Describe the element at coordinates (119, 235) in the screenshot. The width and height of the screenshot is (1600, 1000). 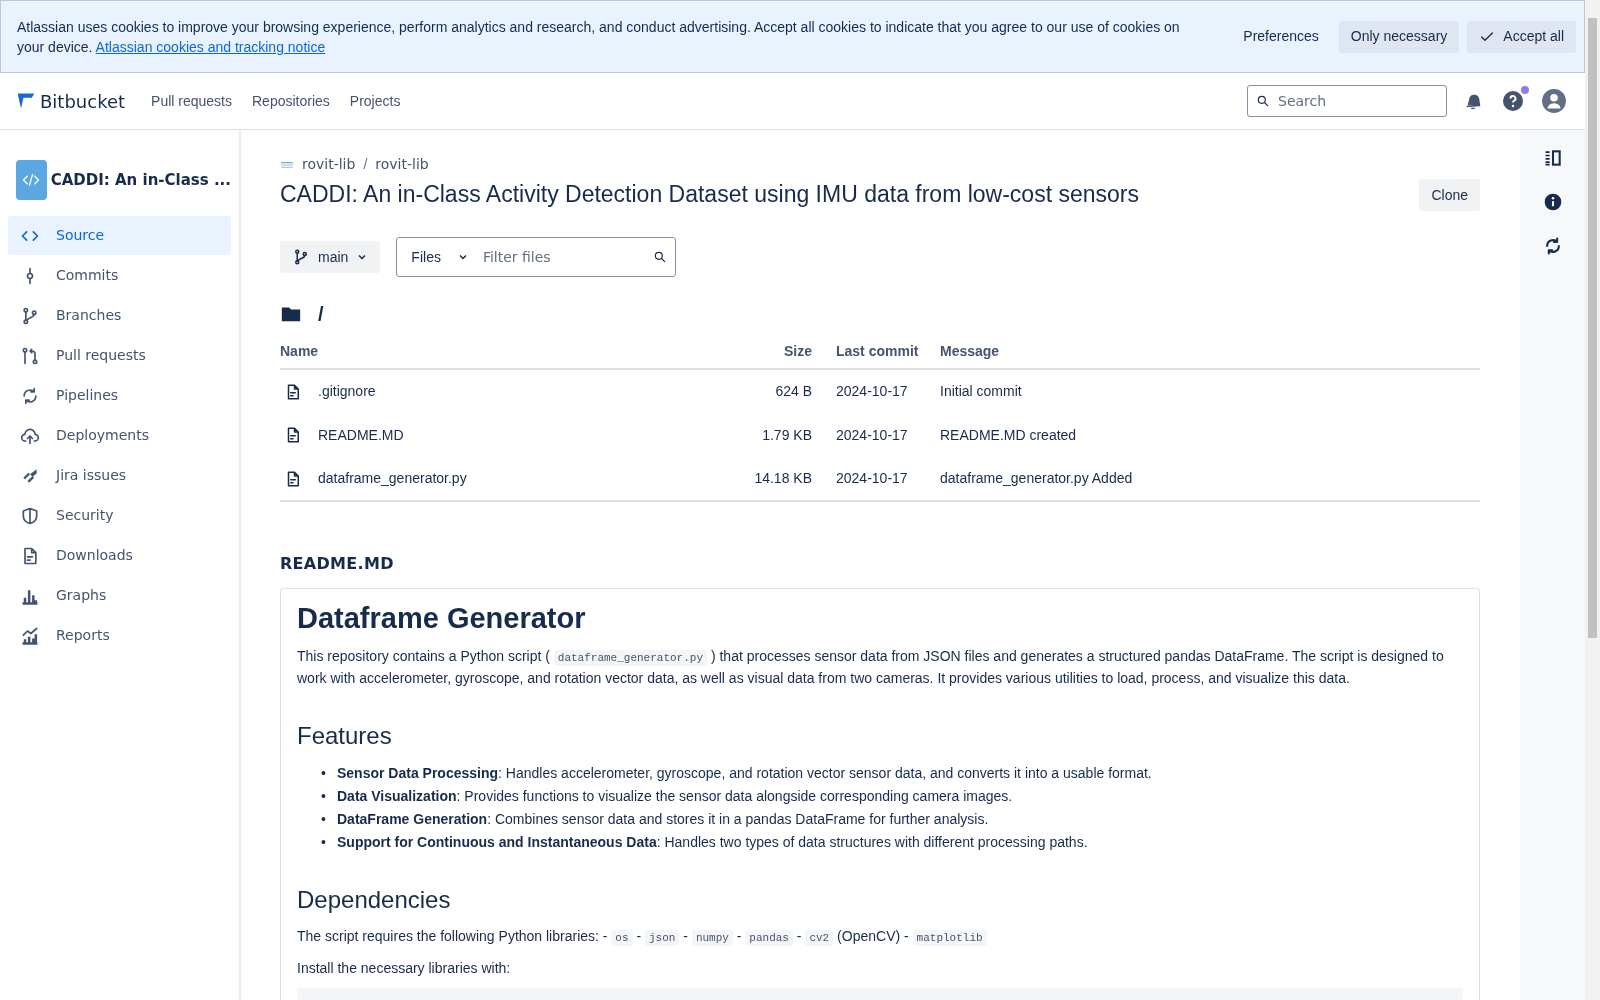
I see `sidebar-item: Source` at that location.